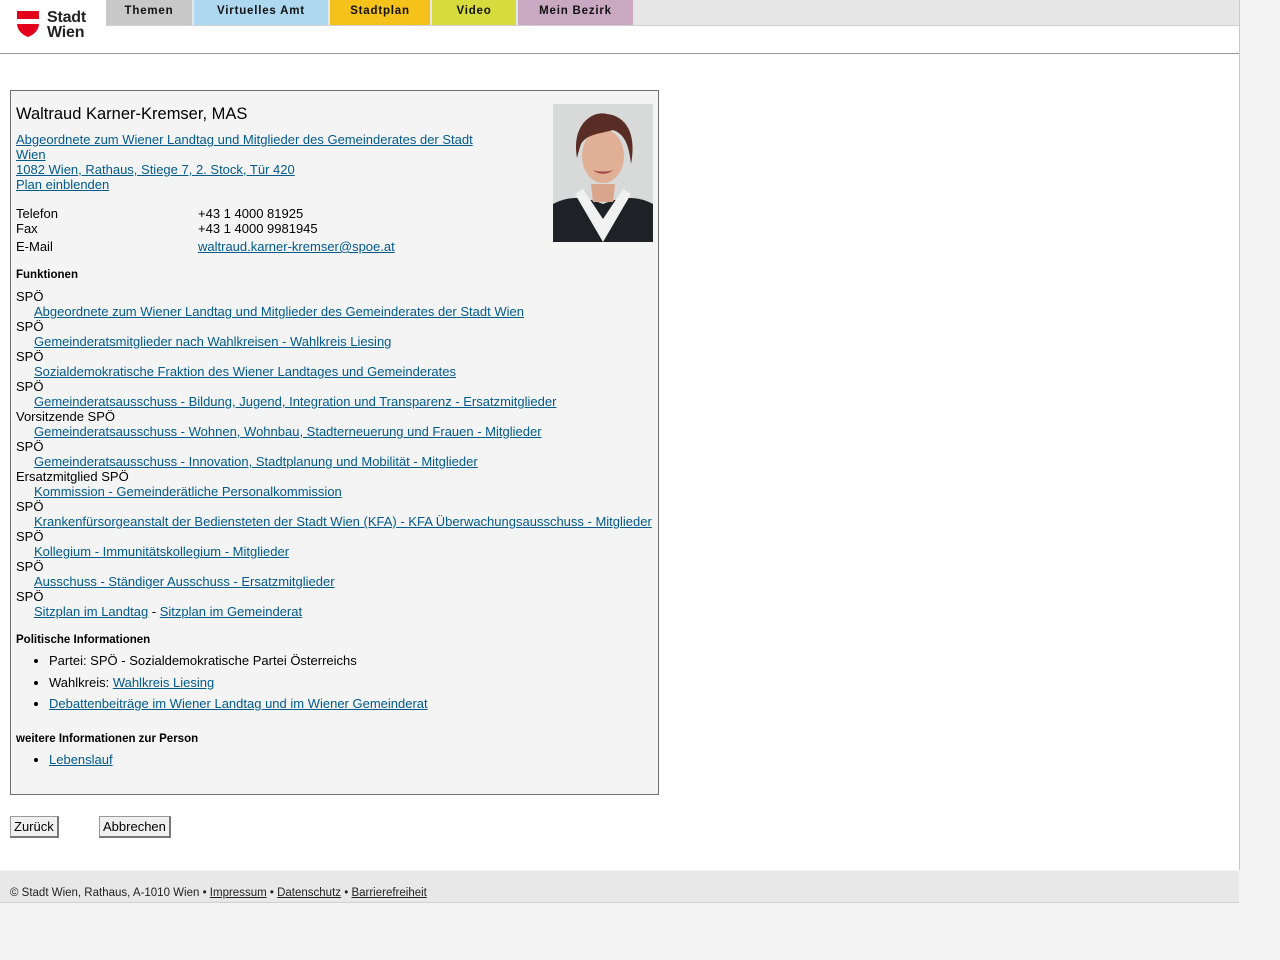 This screenshot has height=960, width=1280. Describe the element at coordinates (47, 275) in the screenshot. I see `functions-heading: Funktionen` at that location.